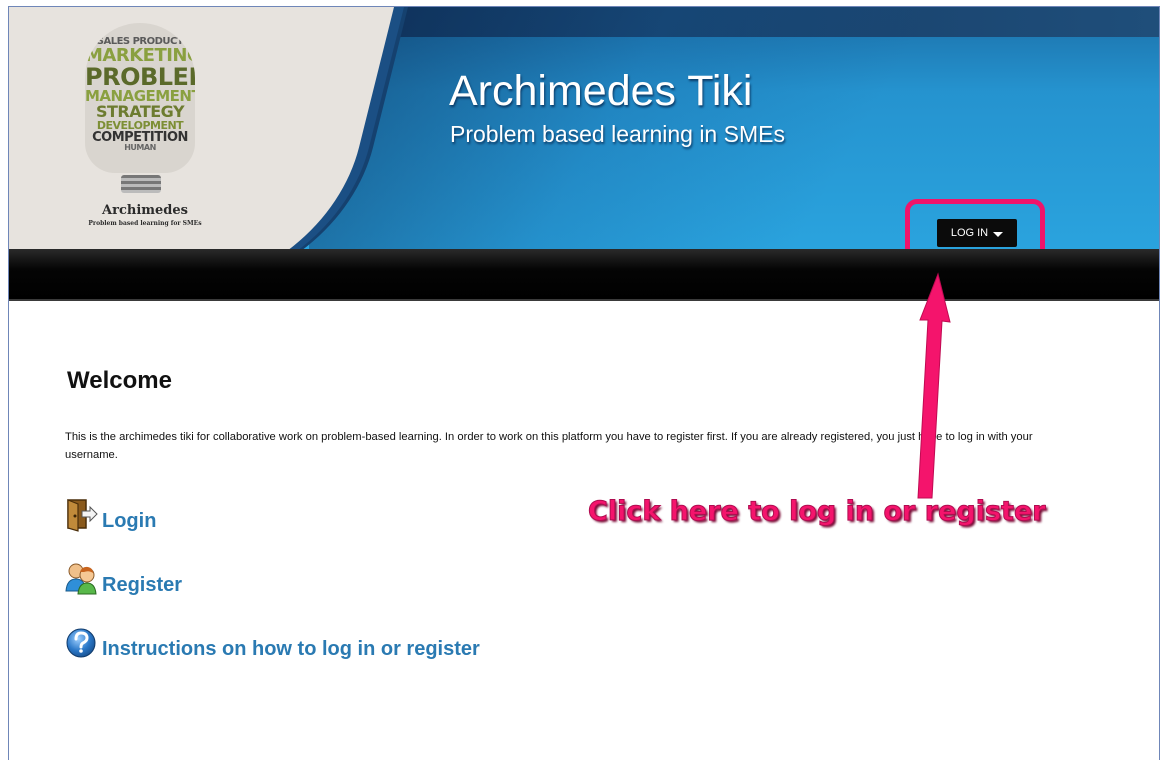  What do you see at coordinates (975, 224) in the screenshot?
I see `annotation-highlight-box` at bounding box center [975, 224].